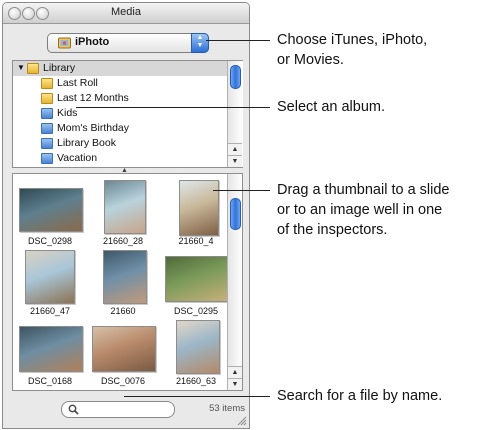 The height and width of the screenshot is (430, 501). I want to click on photo-thumbnail: 21660_63, so click(196, 354).